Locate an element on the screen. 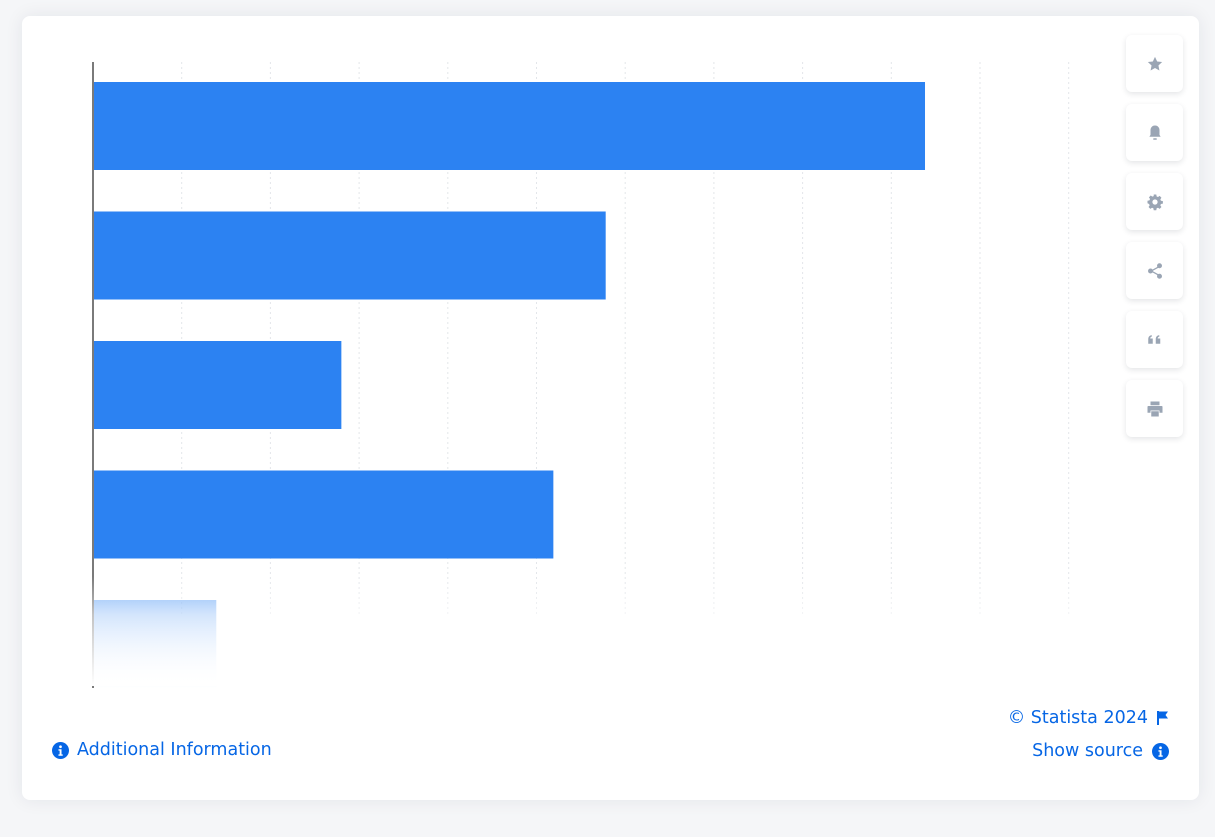 This screenshot has width=1215, height=837. show-source-link: Show source is located at coordinates (1100, 751).